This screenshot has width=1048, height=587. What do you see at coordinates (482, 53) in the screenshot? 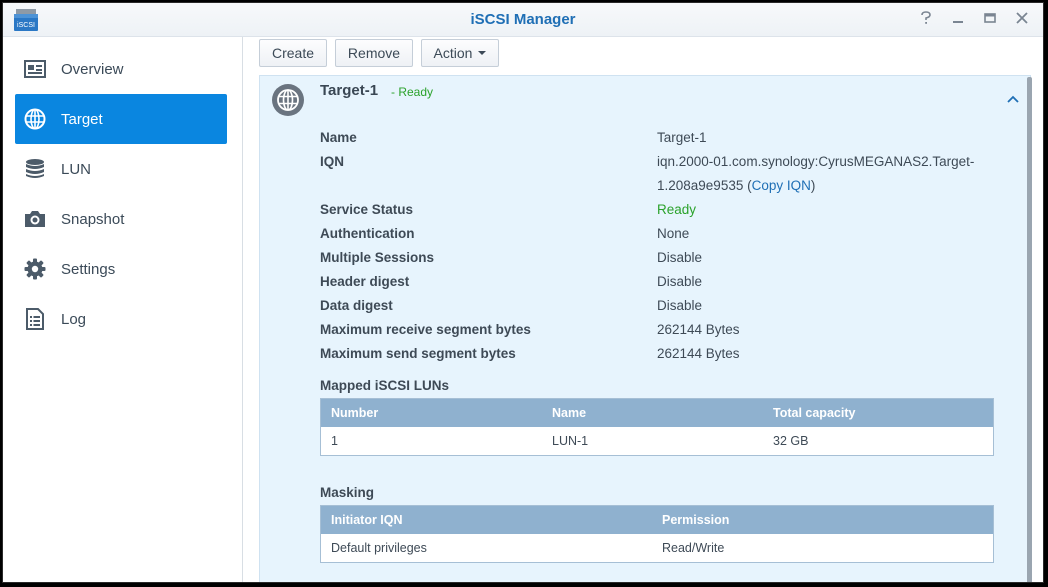
I see `chevron-down-icon` at bounding box center [482, 53].